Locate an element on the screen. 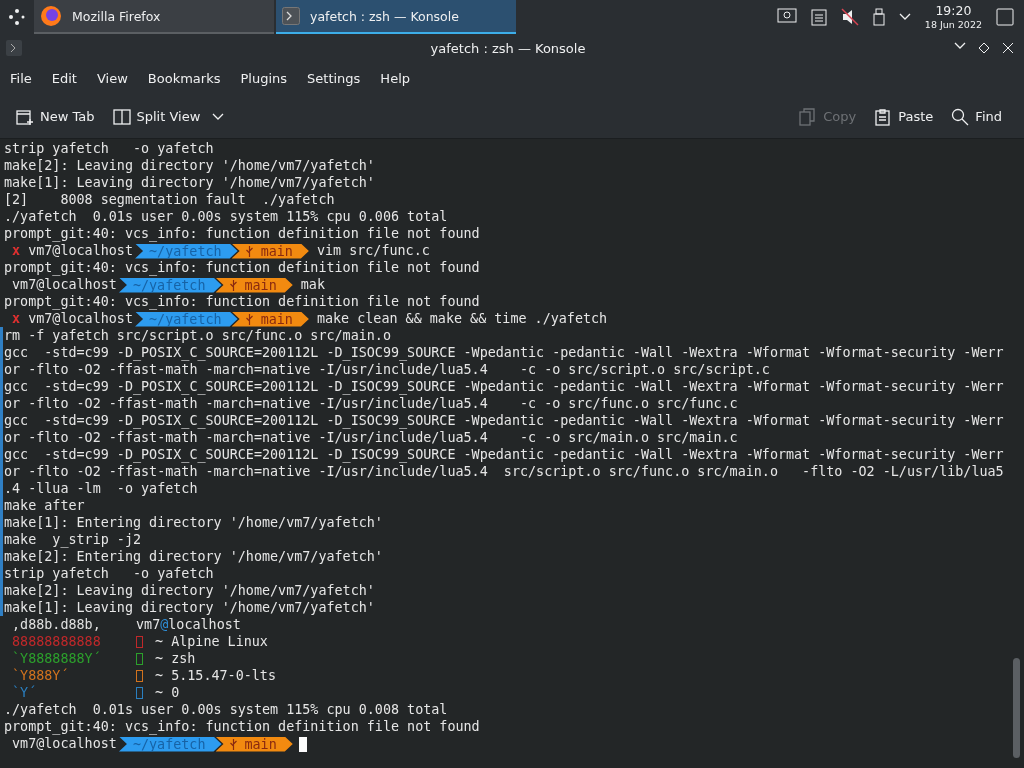  toolbar-button: Find is located at coordinates (976, 116).